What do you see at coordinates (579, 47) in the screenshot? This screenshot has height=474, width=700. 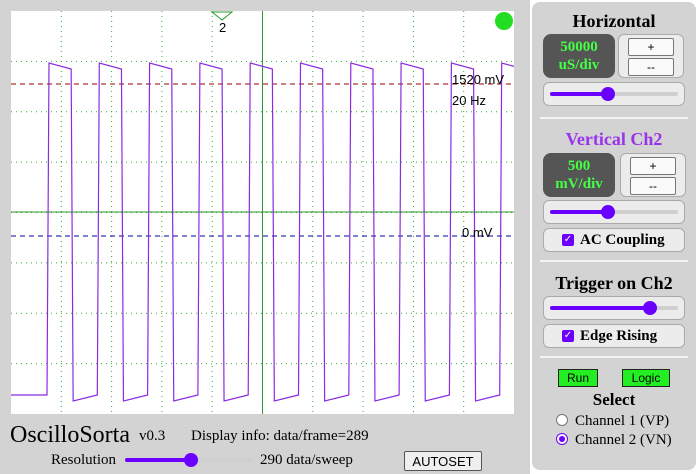 I see `horizontal-readout-value: 50000` at bounding box center [579, 47].